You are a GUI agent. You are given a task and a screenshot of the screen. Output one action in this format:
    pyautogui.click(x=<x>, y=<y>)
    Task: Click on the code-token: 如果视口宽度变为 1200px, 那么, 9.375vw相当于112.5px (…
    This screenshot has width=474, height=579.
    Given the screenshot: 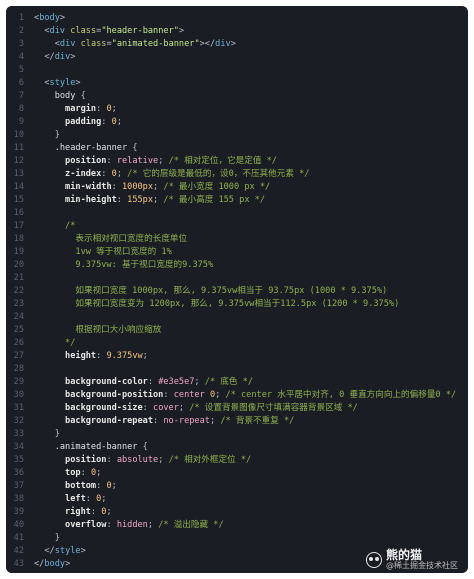 What is the action you would take?
    pyautogui.click(x=217, y=304)
    